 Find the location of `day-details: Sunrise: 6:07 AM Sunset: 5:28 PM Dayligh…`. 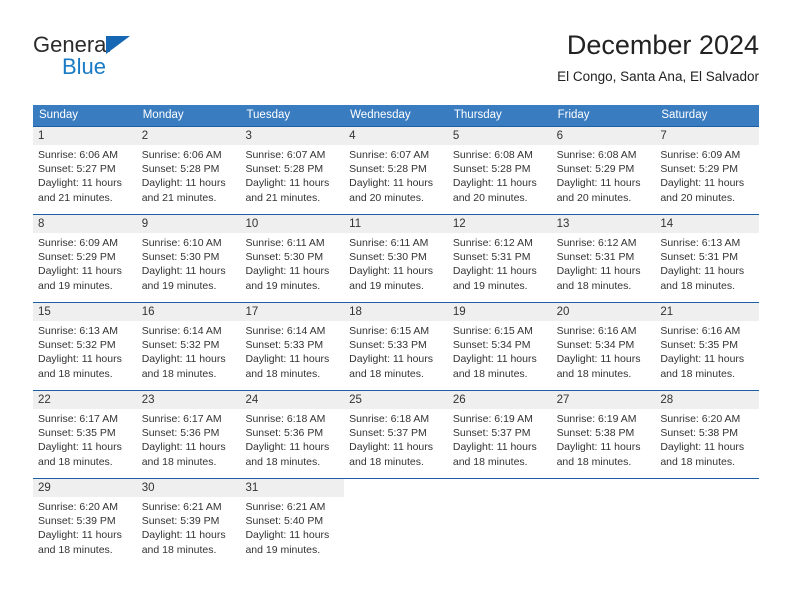

day-details: Sunrise: 6:07 AM Sunset: 5:28 PM Dayligh… is located at coordinates (396, 175).